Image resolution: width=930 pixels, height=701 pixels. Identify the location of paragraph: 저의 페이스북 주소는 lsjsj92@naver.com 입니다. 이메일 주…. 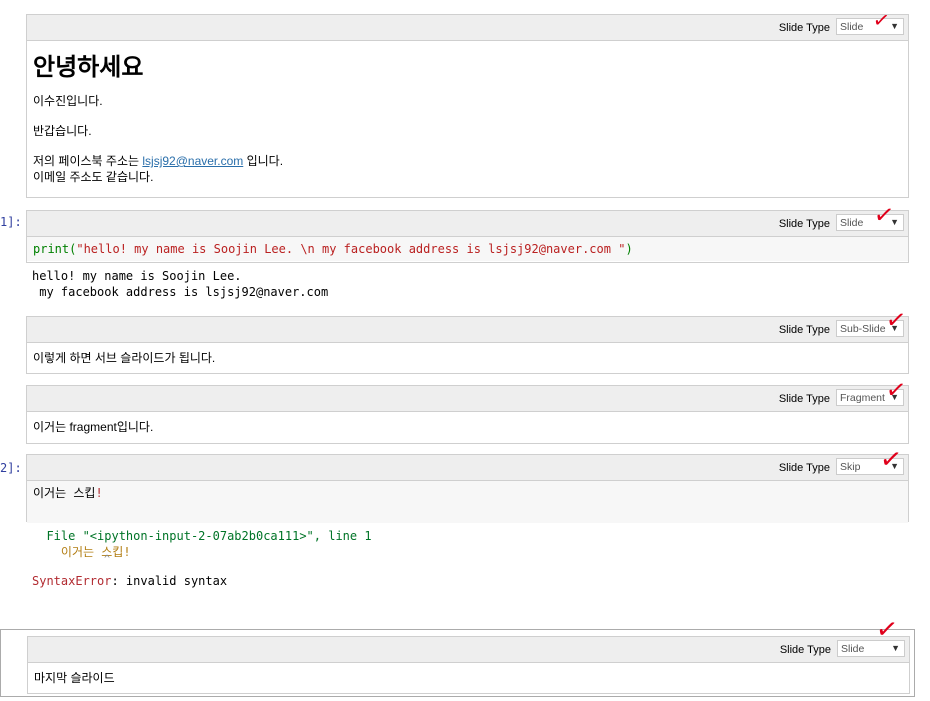
(467, 169).